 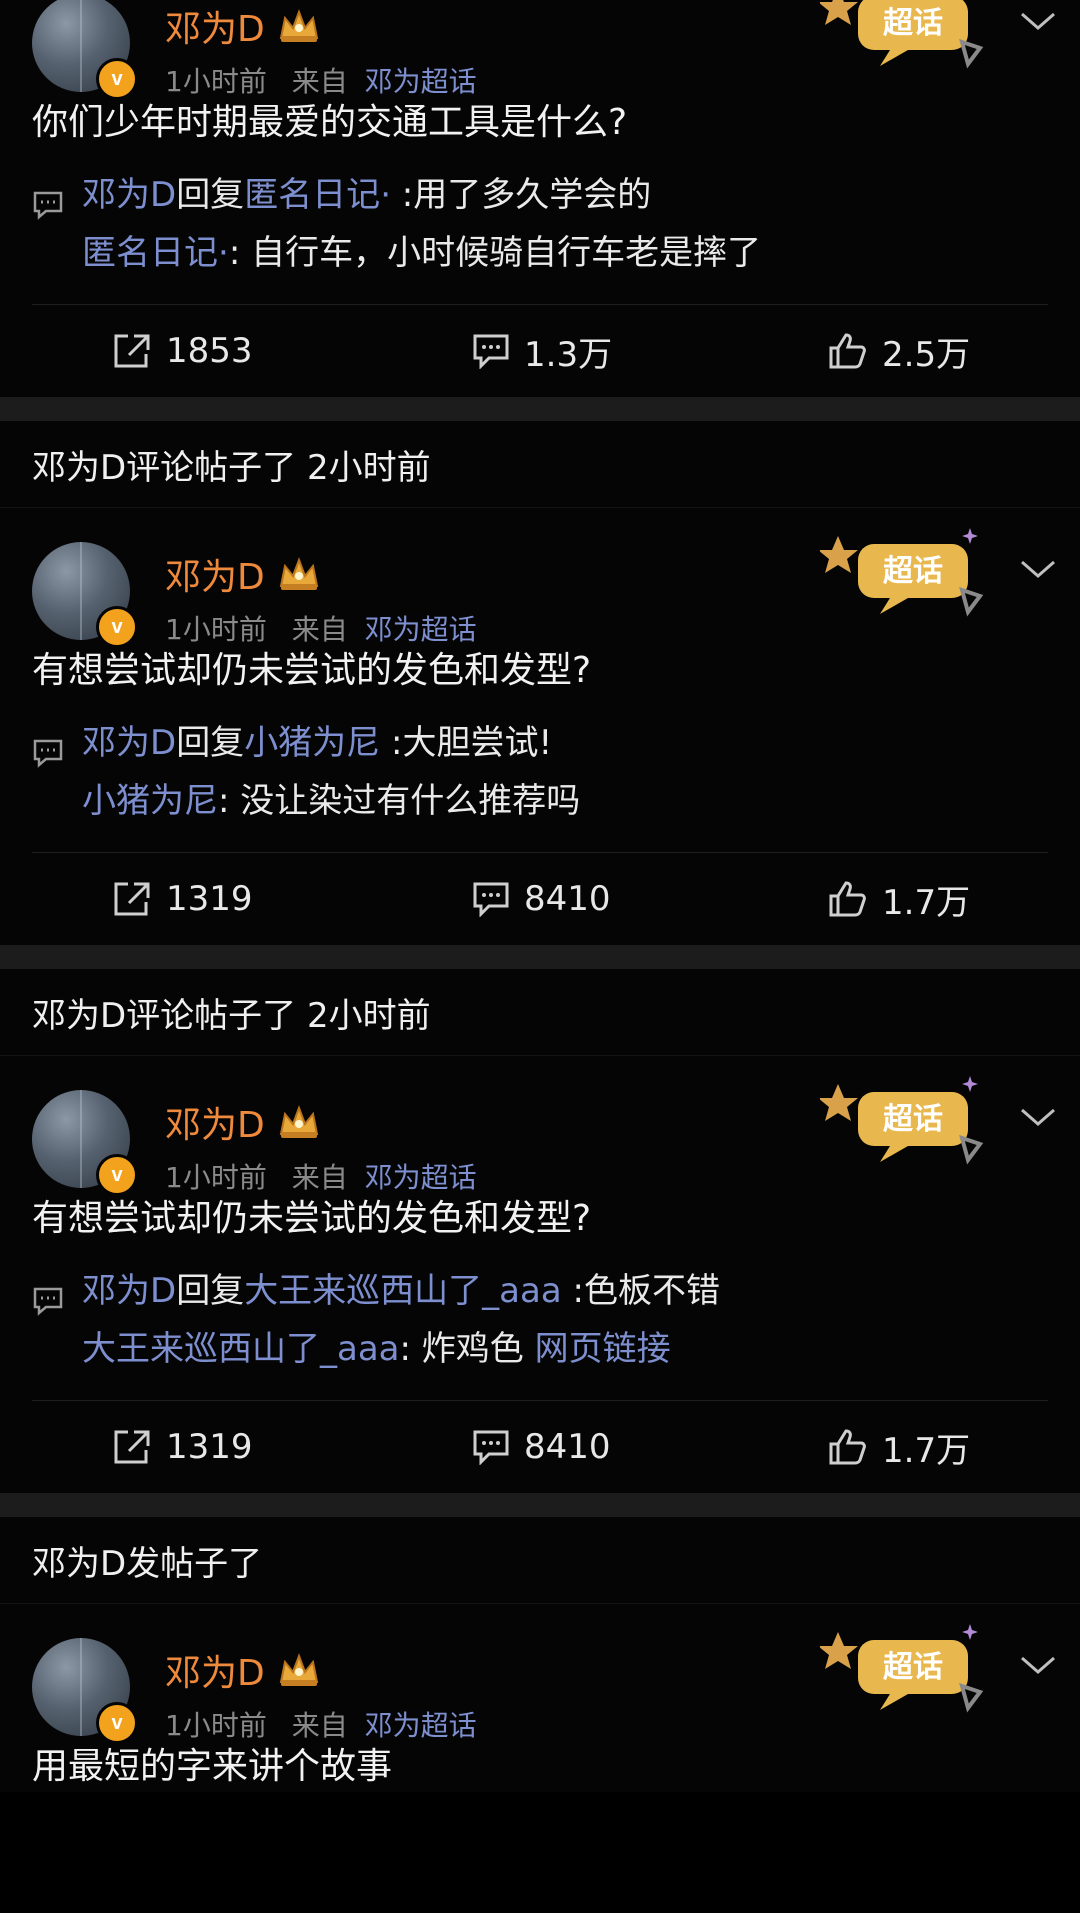 I want to click on reply-line: 邓为D回复大王来巡西山了_aaa :色板不错, so click(x=540, y=1291).